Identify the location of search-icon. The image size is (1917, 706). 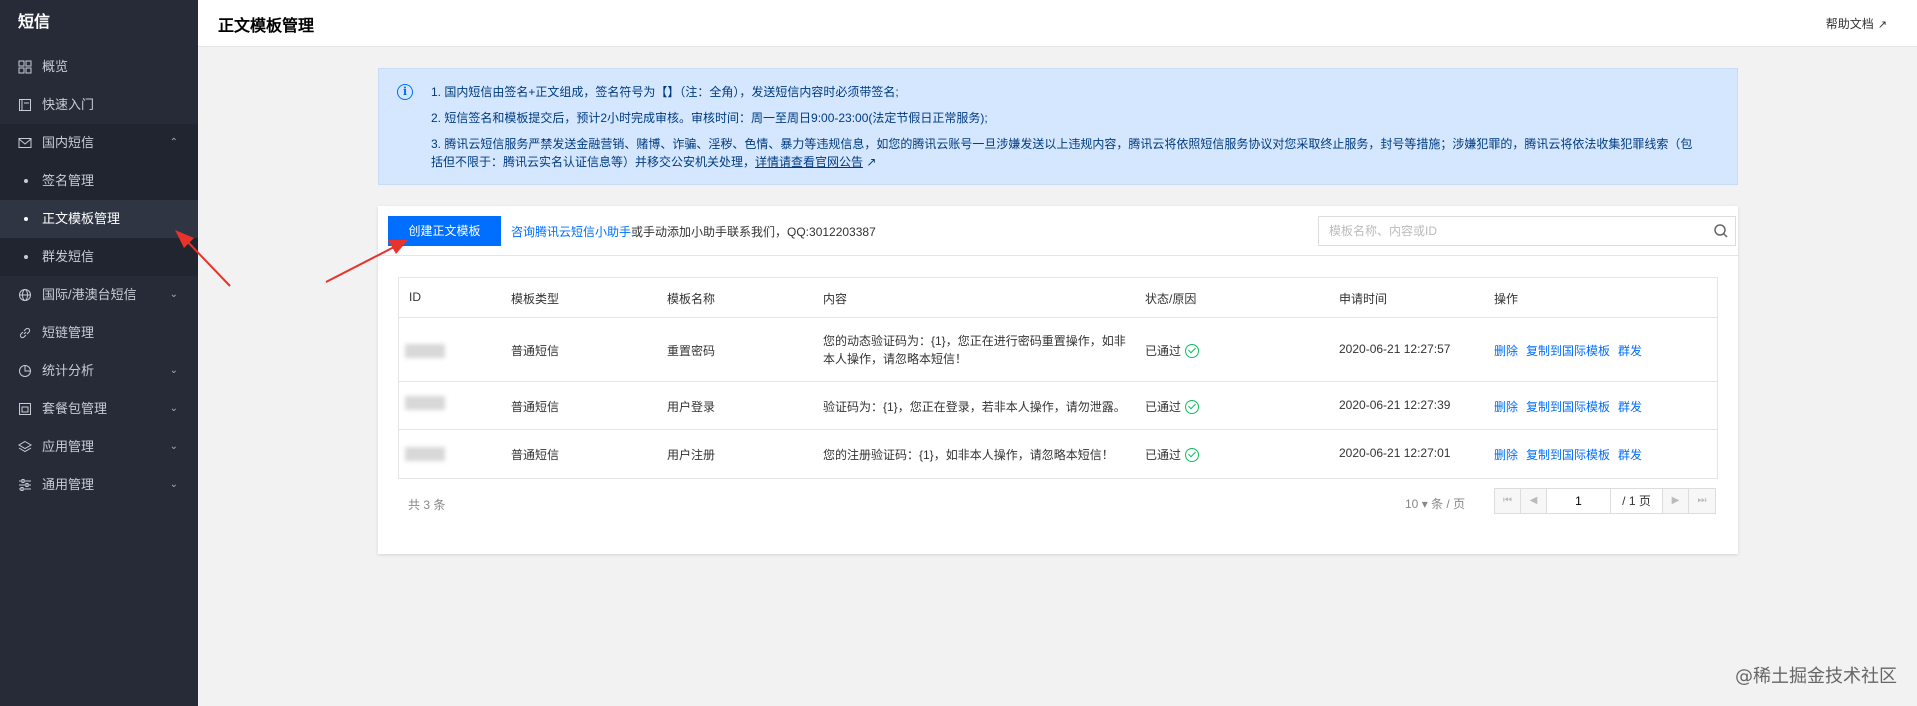
(1721, 231).